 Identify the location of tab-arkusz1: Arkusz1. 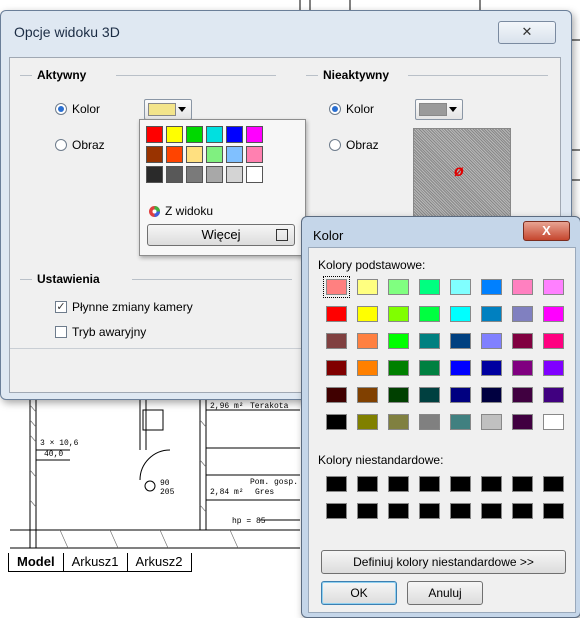
(95, 562).